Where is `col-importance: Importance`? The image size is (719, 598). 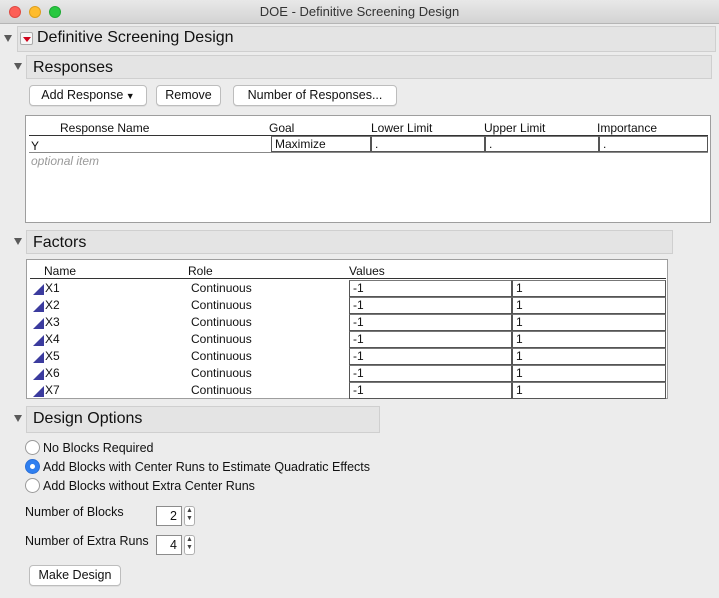
col-importance: Importance is located at coordinates (627, 128).